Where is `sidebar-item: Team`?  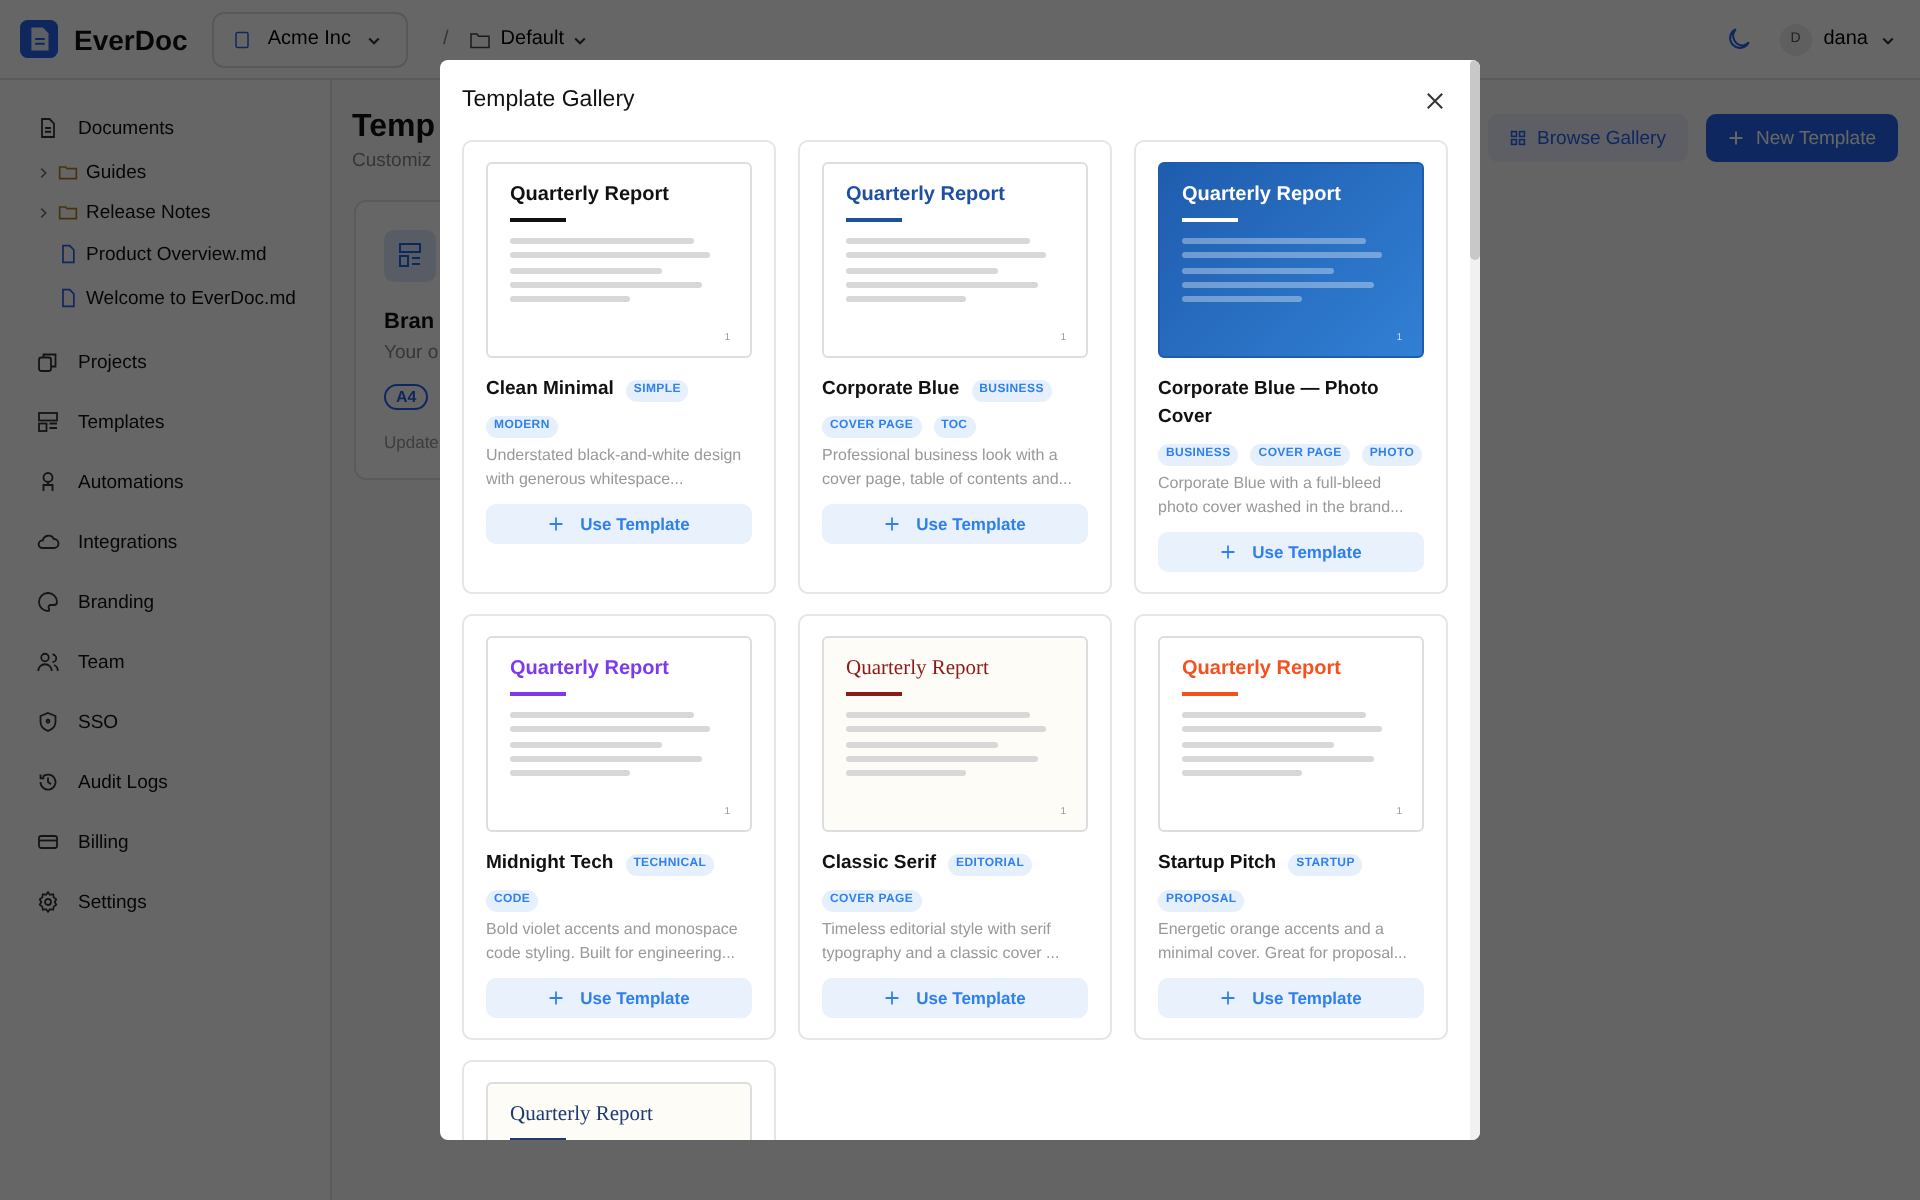
sidebar-item: Team is located at coordinates (183, 662).